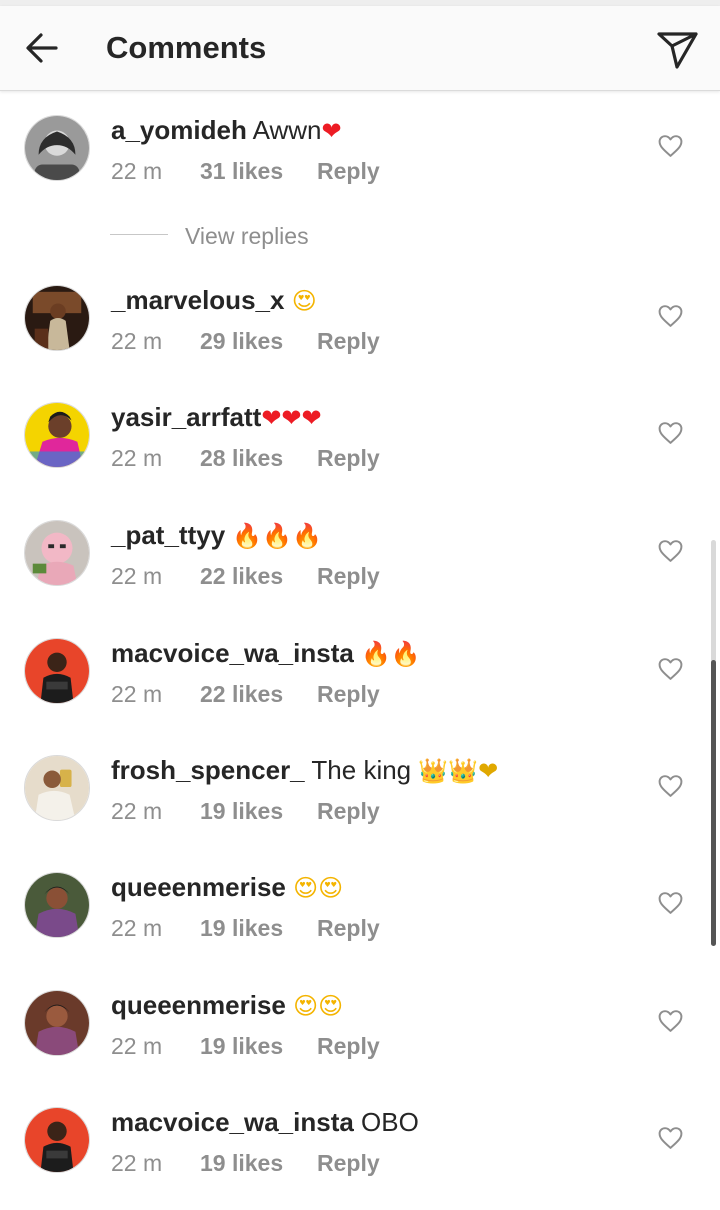 The width and height of the screenshot is (720, 1210). Describe the element at coordinates (360, 48) in the screenshot. I see `comments-header: Comments` at that location.